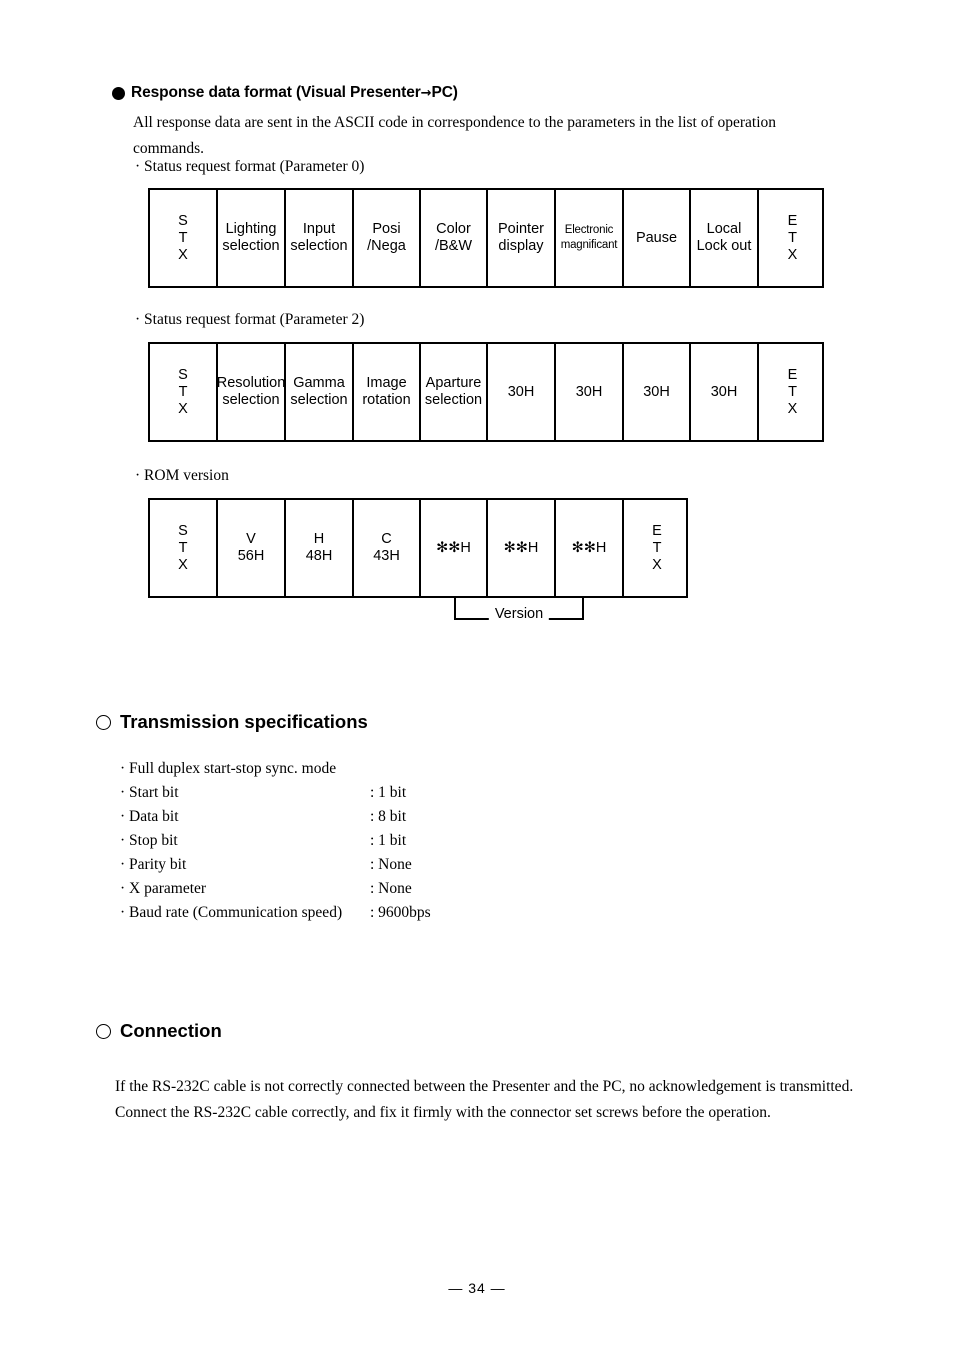 This screenshot has height=1351, width=954. What do you see at coordinates (171, 1030) in the screenshot?
I see `connection-heading-label: Connection` at bounding box center [171, 1030].